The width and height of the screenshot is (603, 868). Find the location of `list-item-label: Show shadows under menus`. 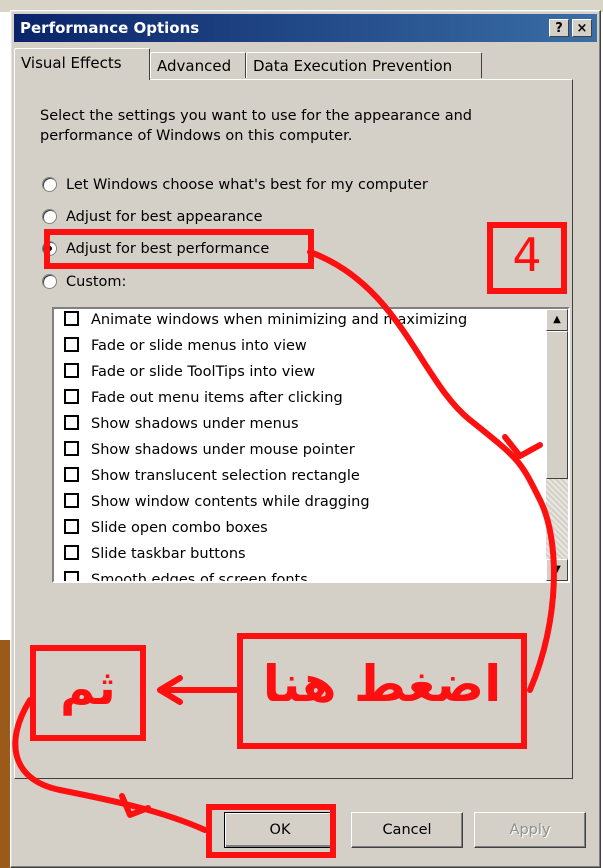

list-item-label: Show shadows under menus is located at coordinates (195, 424).